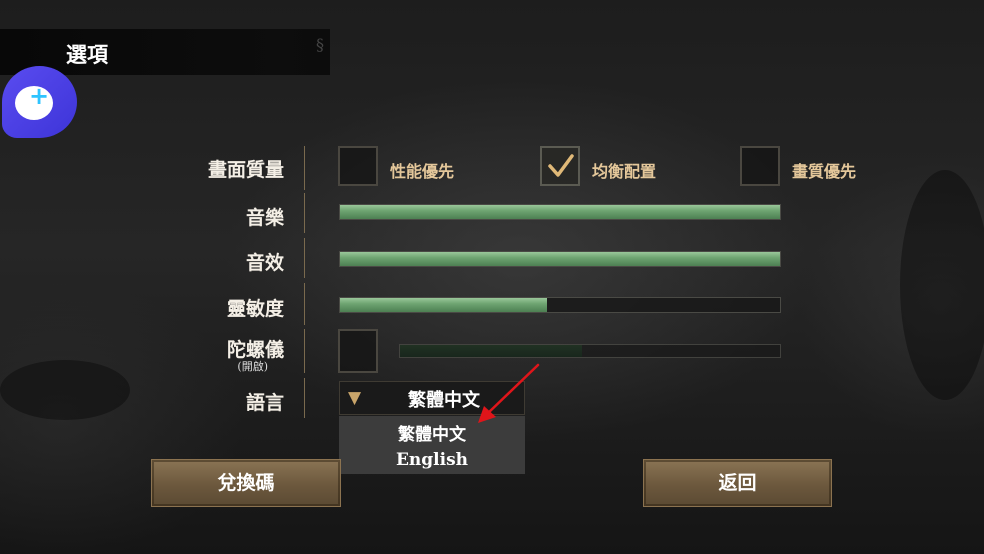 The image size is (984, 554). What do you see at coordinates (422, 171) in the screenshot?
I see `performance-priority-label: 性能優先` at bounding box center [422, 171].